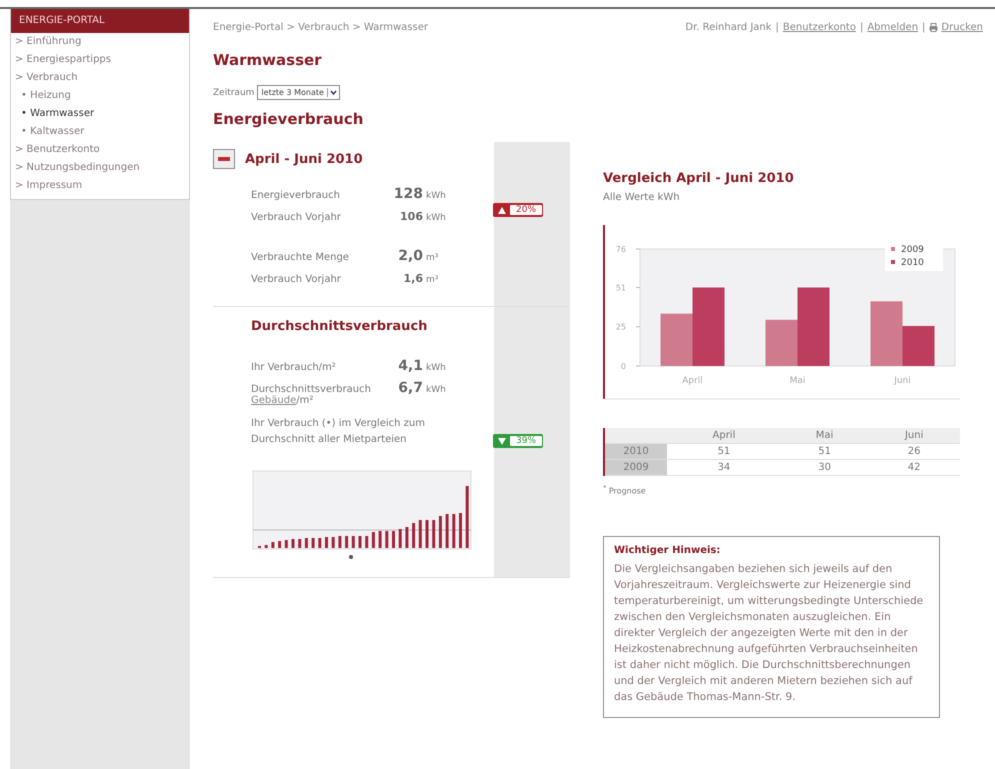 The image size is (995, 769). What do you see at coordinates (268, 60) in the screenshot?
I see `page-title: Warmwasser` at bounding box center [268, 60].